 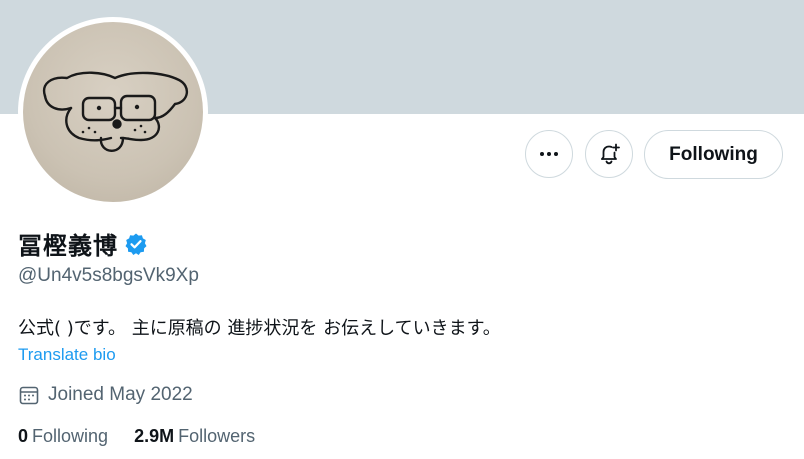 I want to click on following-label: Following, so click(x=70, y=436).